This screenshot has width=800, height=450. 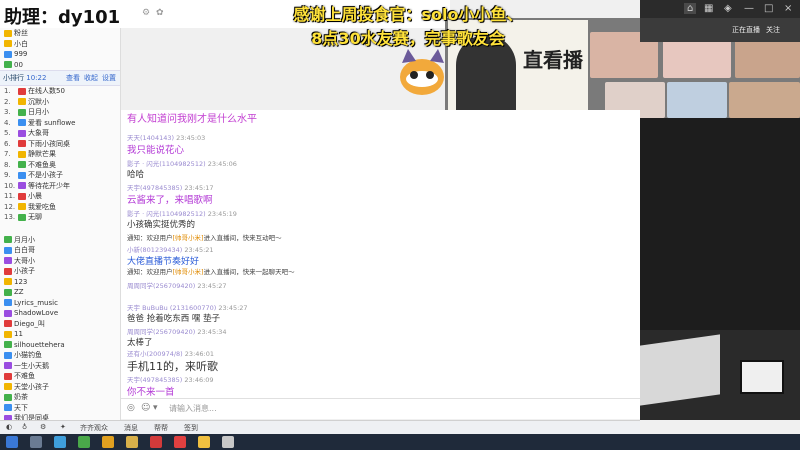 I want to click on fan-row: 123, so click(x=60, y=282).